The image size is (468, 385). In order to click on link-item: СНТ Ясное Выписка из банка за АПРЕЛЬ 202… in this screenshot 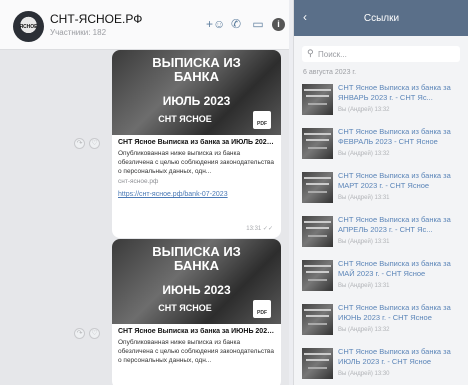, I will do `click(381, 232)`.